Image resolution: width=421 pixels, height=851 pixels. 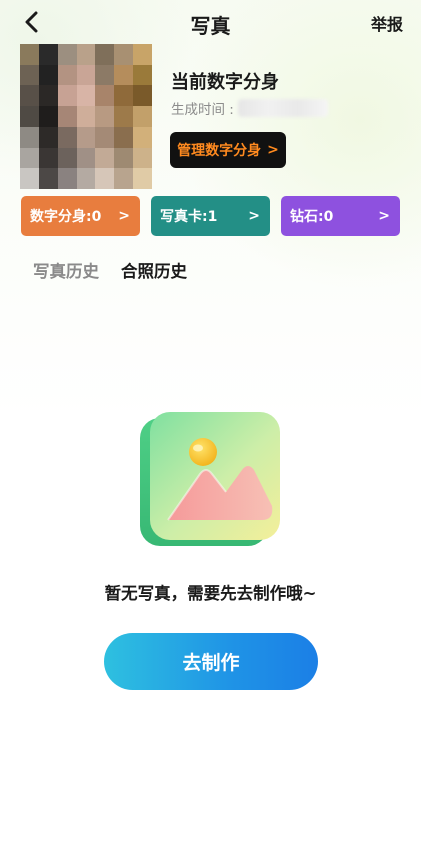 I want to click on tab-label: 写真历史, so click(x=66, y=271).